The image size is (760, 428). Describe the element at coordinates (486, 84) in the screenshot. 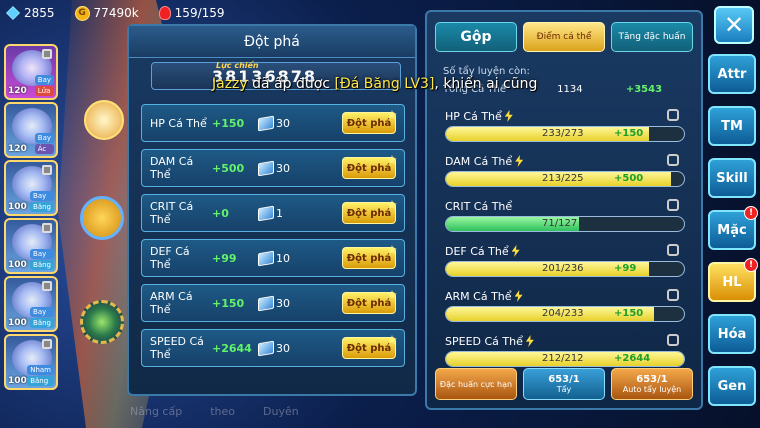

I see `chat-tail: , khiến ai cũng` at that location.